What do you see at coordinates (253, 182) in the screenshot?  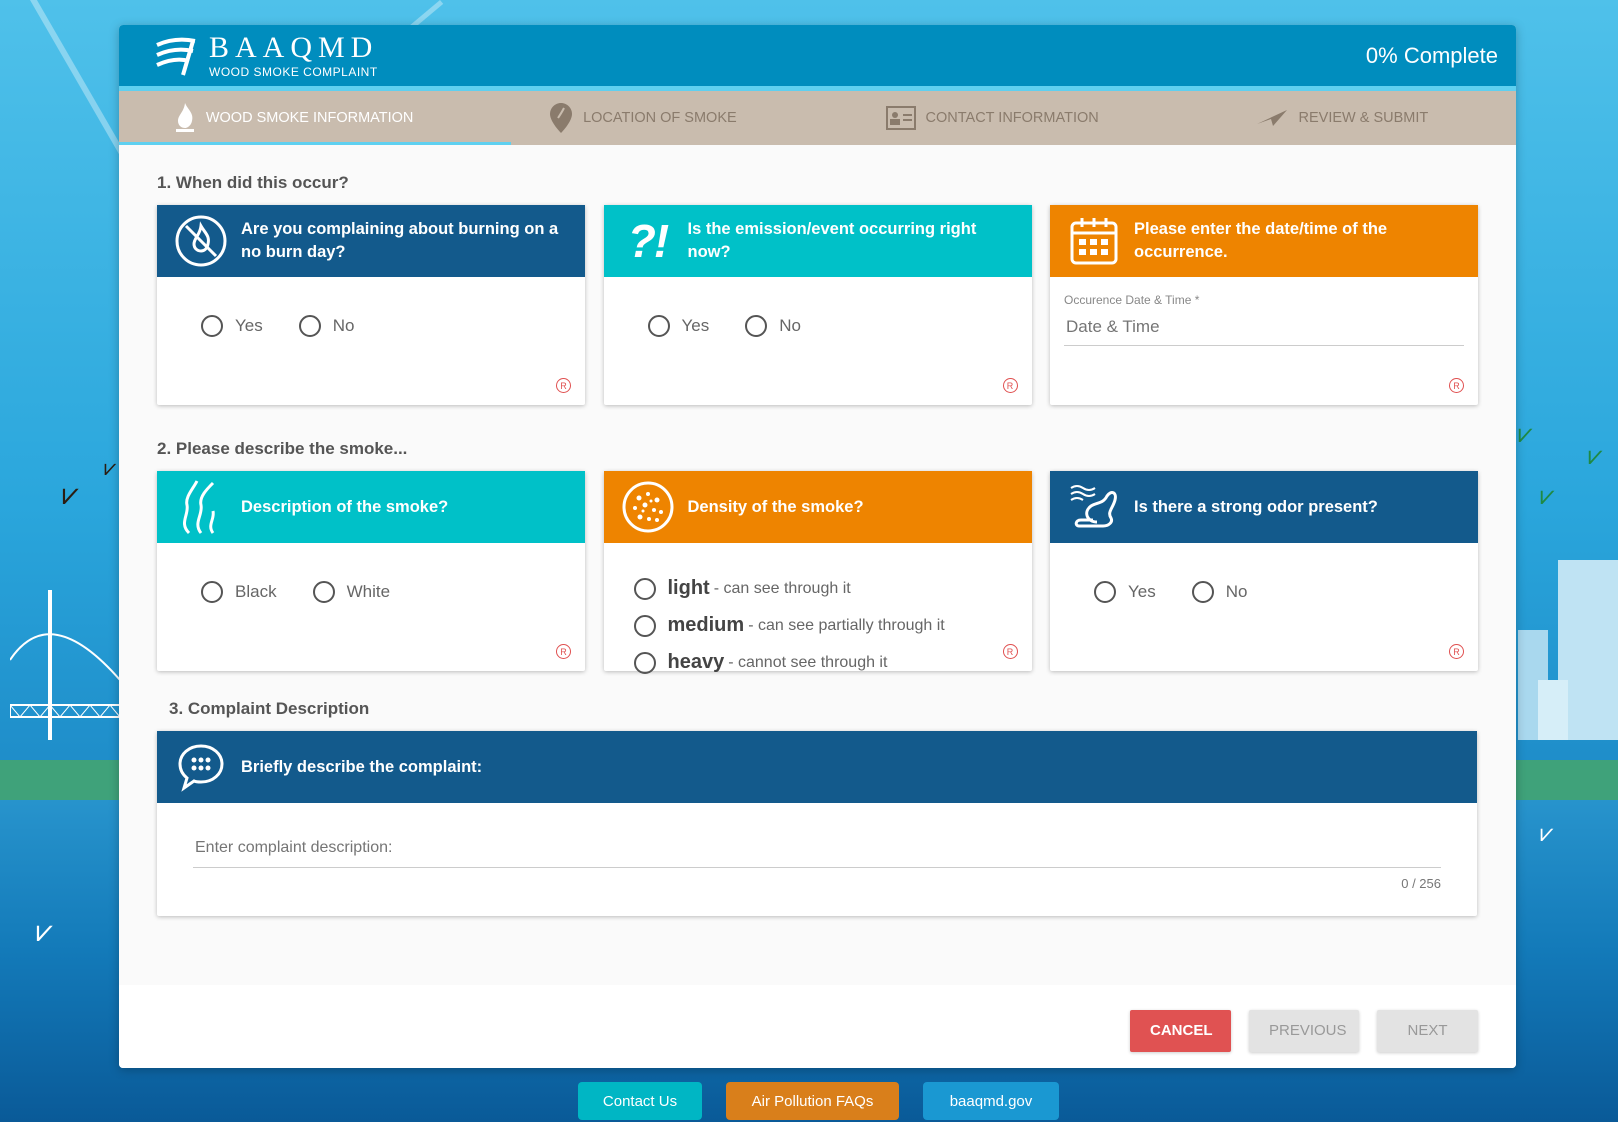 I see `section-title-when: 1. When did this occur?` at bounding box center [253, 182].